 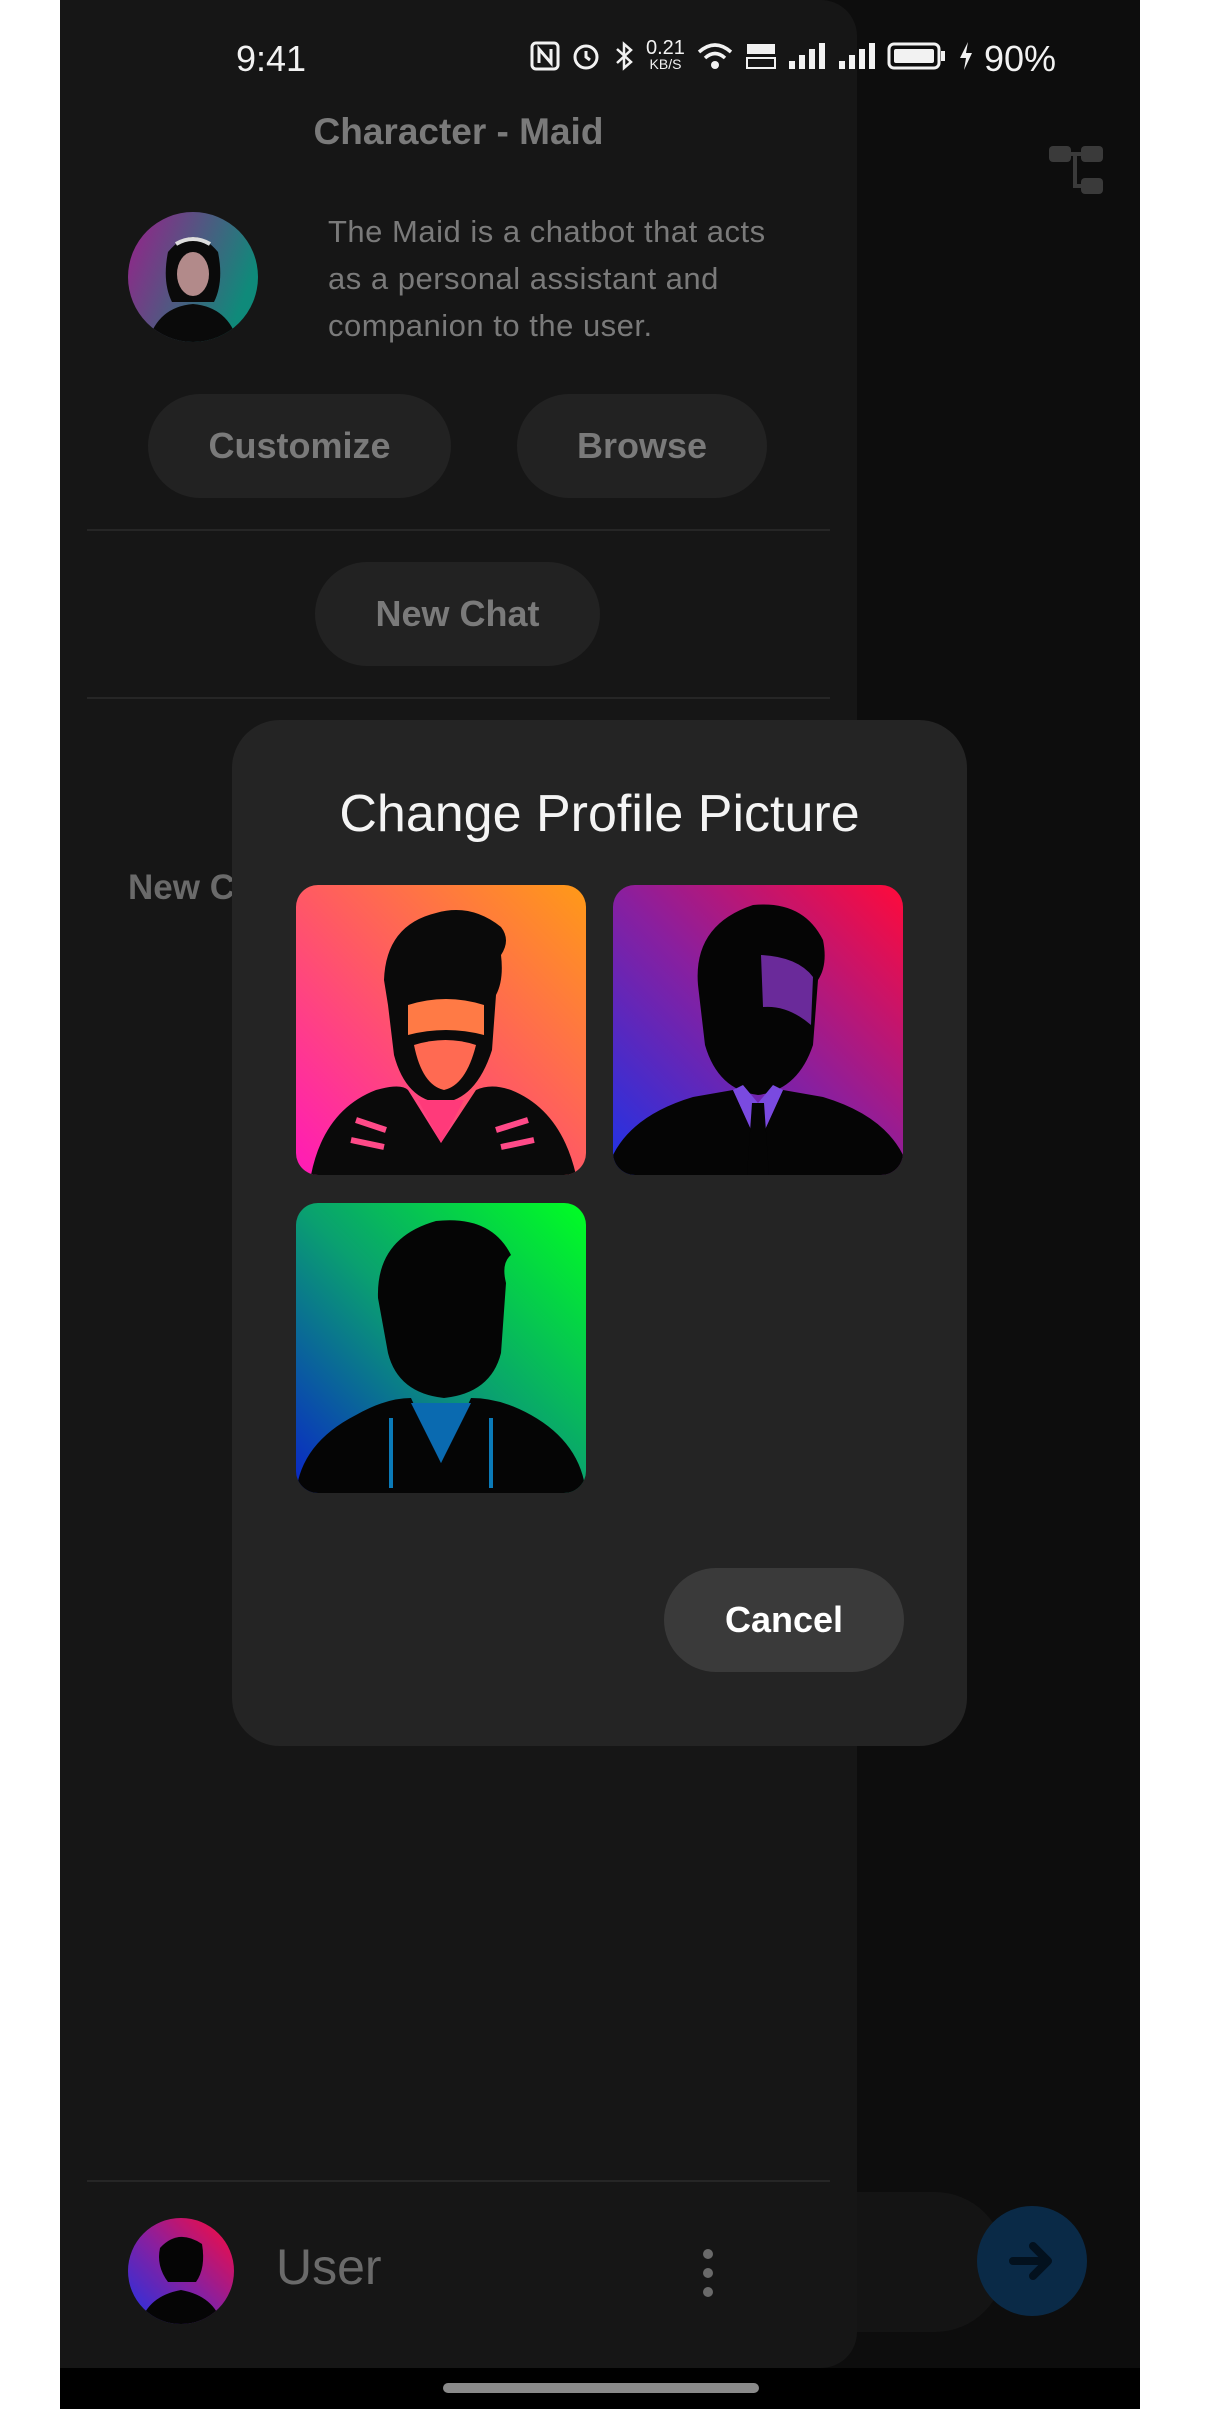 I want to click on profile-picture-option-hoodie, so click(x=441, y=1348).